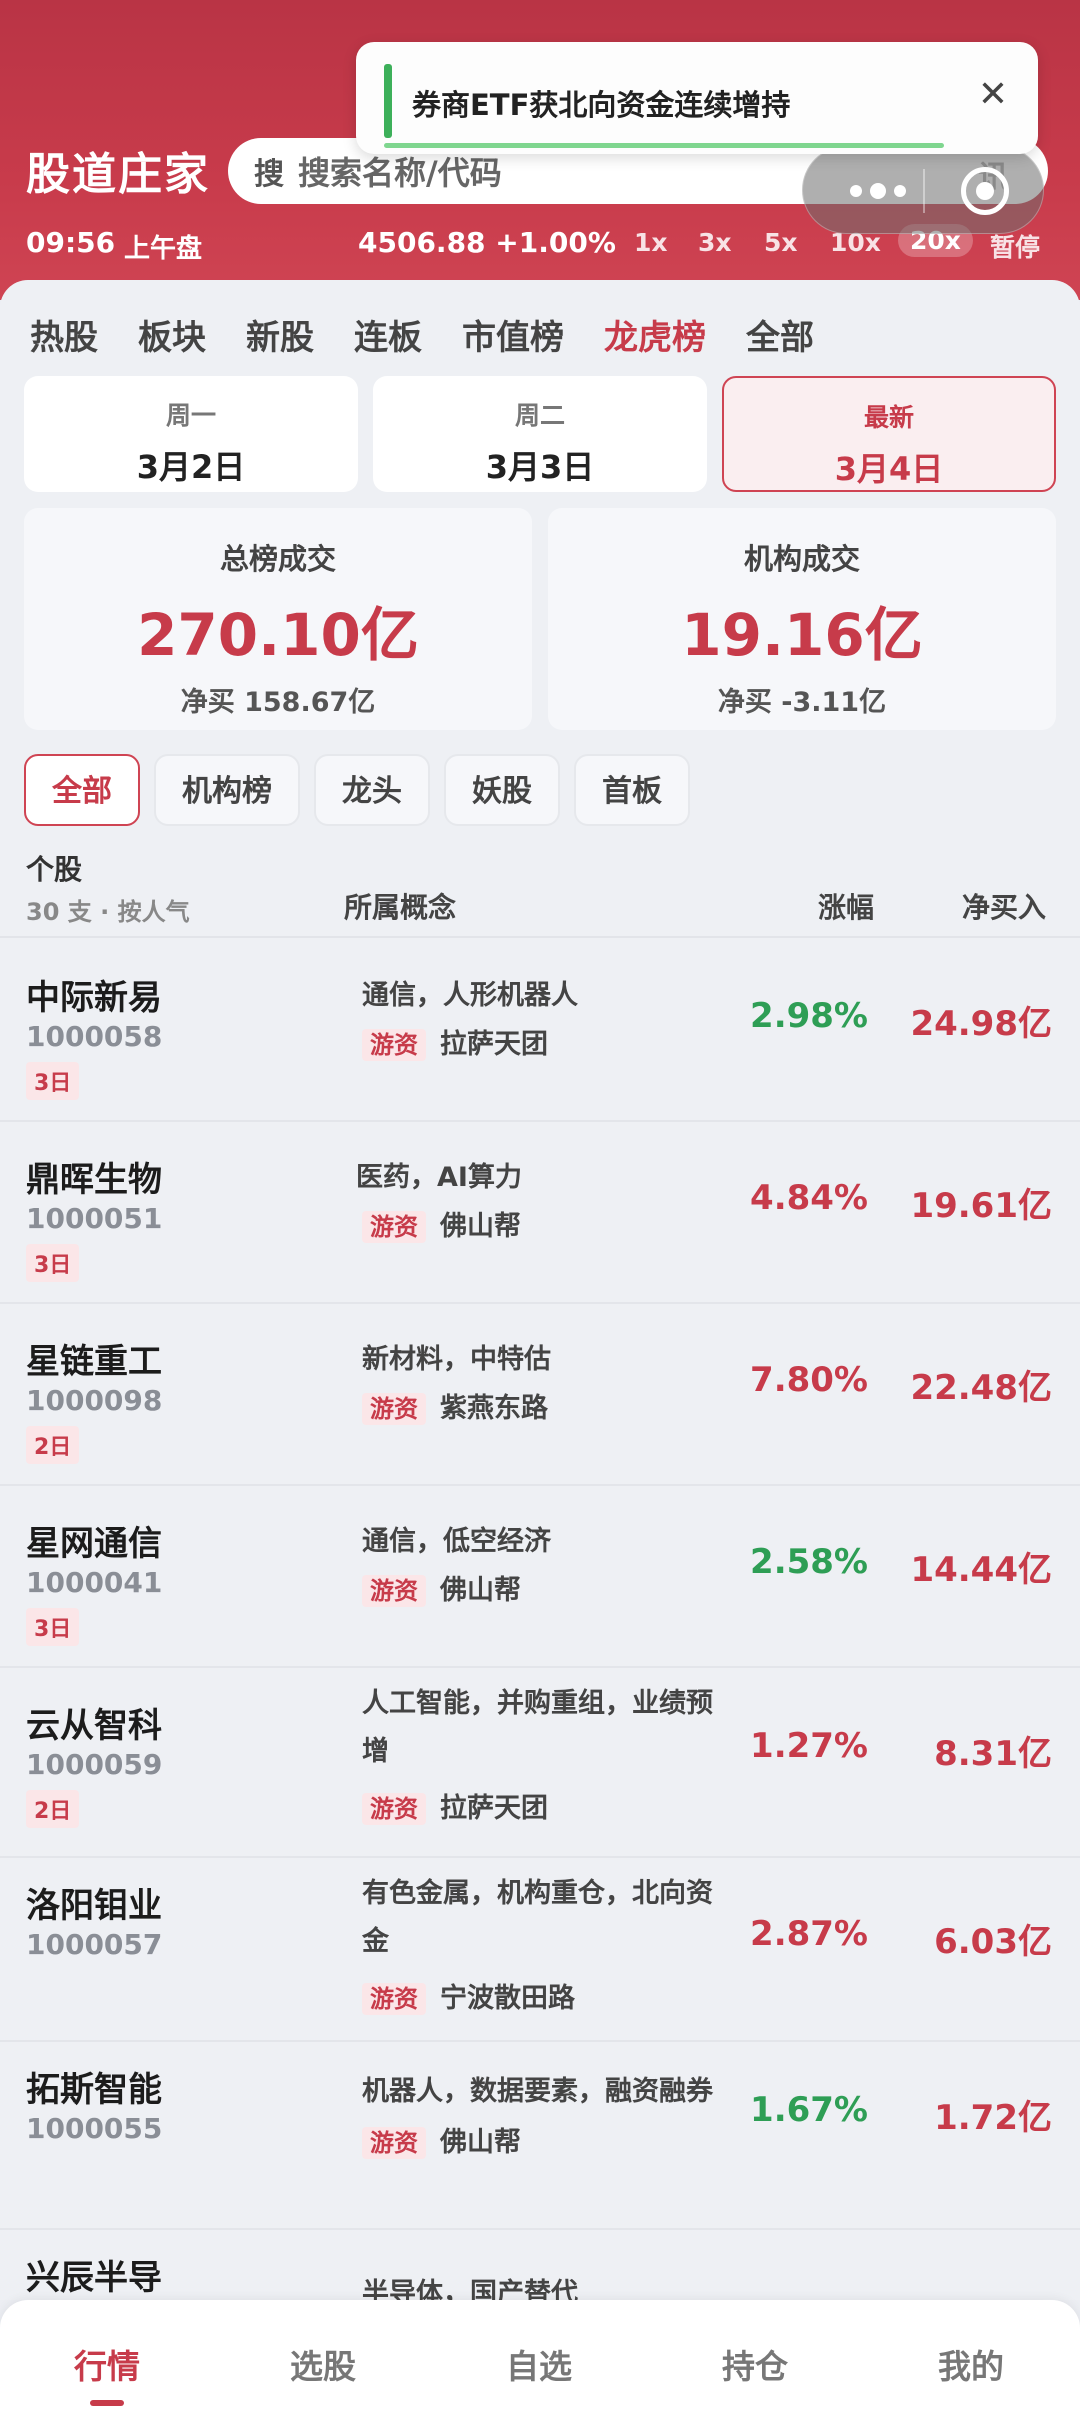 The height and width of the screenshot is (2415, 1080). I want to click on list-meta: 30 支 · 按人气, so click(108, 909).